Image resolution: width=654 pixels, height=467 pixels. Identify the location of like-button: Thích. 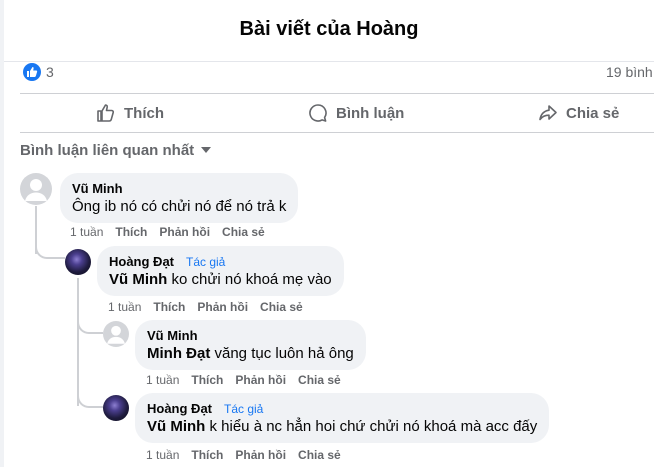
(130, 113).